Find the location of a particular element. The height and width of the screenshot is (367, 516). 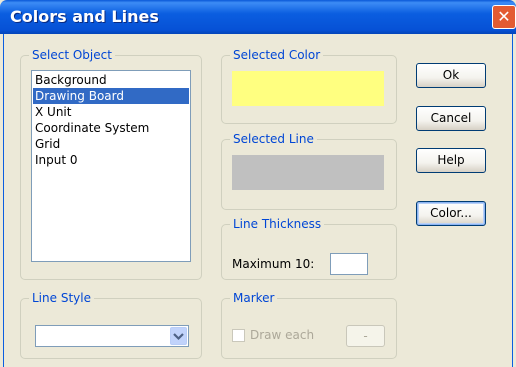

selected-line-group: Selected Line is located at coordinates (309, 171).